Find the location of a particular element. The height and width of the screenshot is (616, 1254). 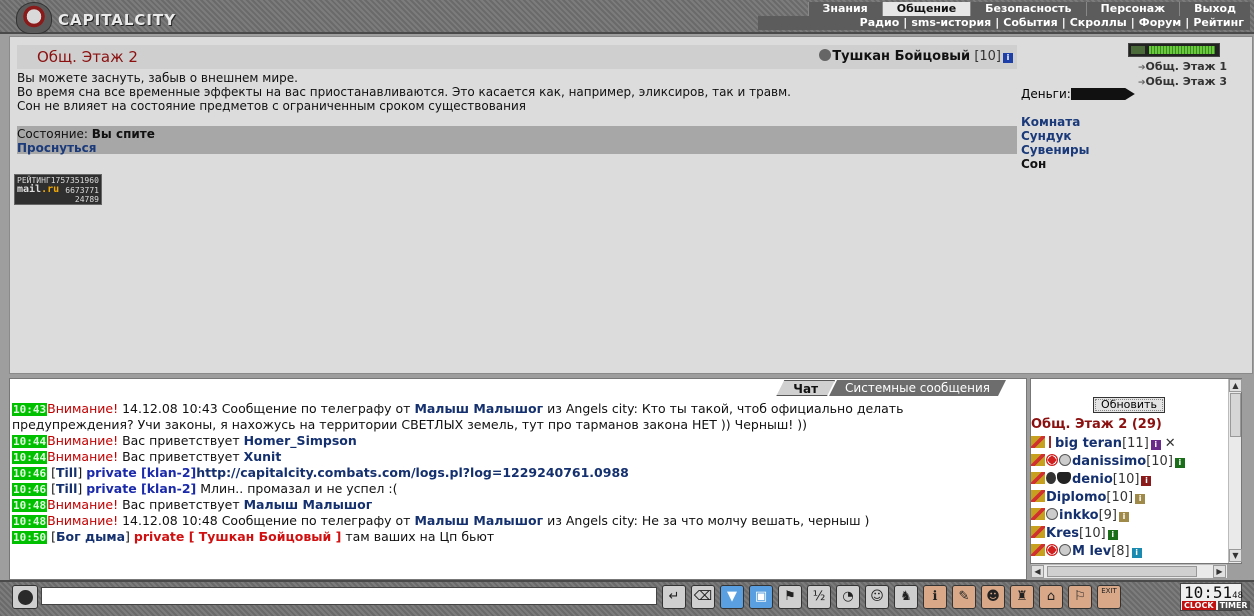

timer-label: TIMER is located at coordinates (1233, 605).